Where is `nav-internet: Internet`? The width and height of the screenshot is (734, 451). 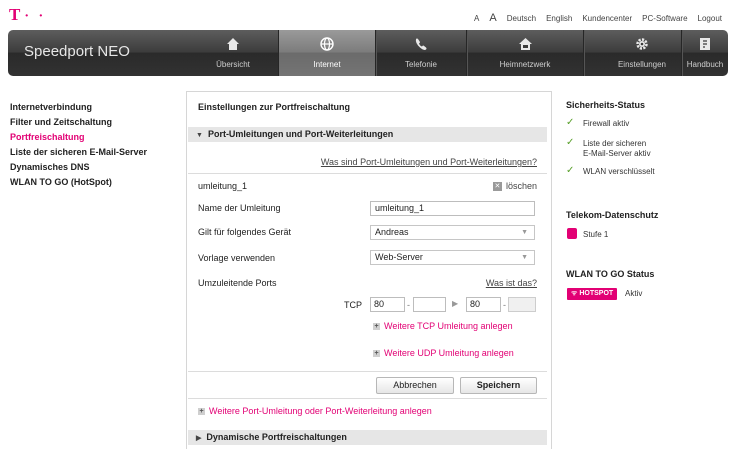 nav-internet: Internet is located at coordinates (327, 53).